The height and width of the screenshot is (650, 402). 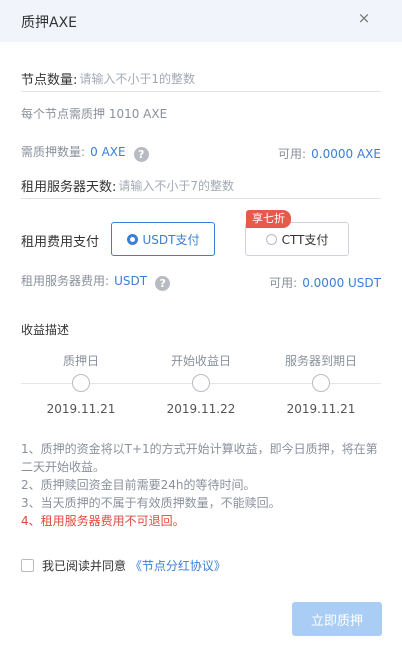 I want to click on step-label: 开始收益日, so click(x=200, y=361).